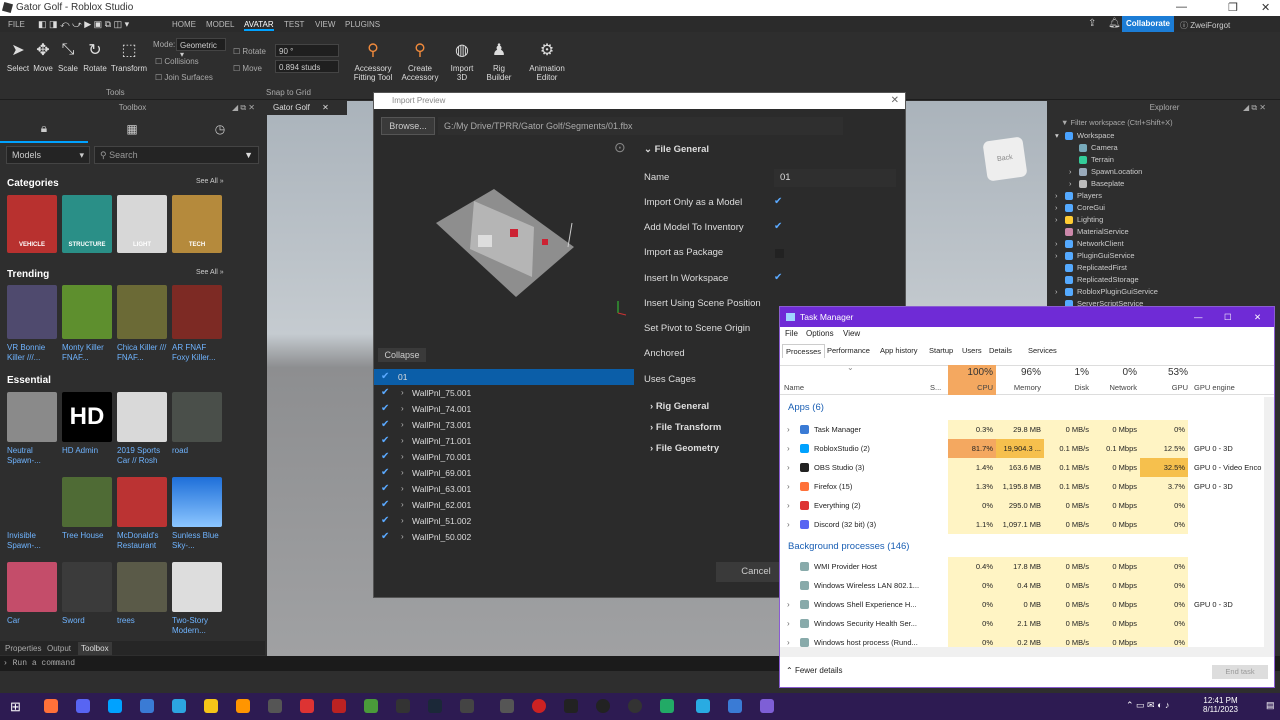 Image resolution: width=1280 pixels, height=720 pixels. I want to click on discord-icon, so click(83, 706).